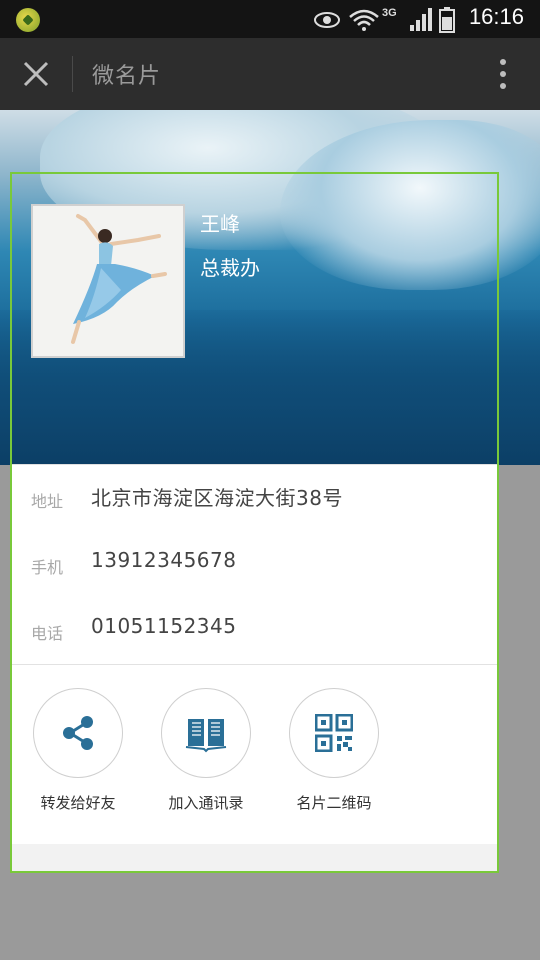  I want to click on share-icon, so click(78, 733).